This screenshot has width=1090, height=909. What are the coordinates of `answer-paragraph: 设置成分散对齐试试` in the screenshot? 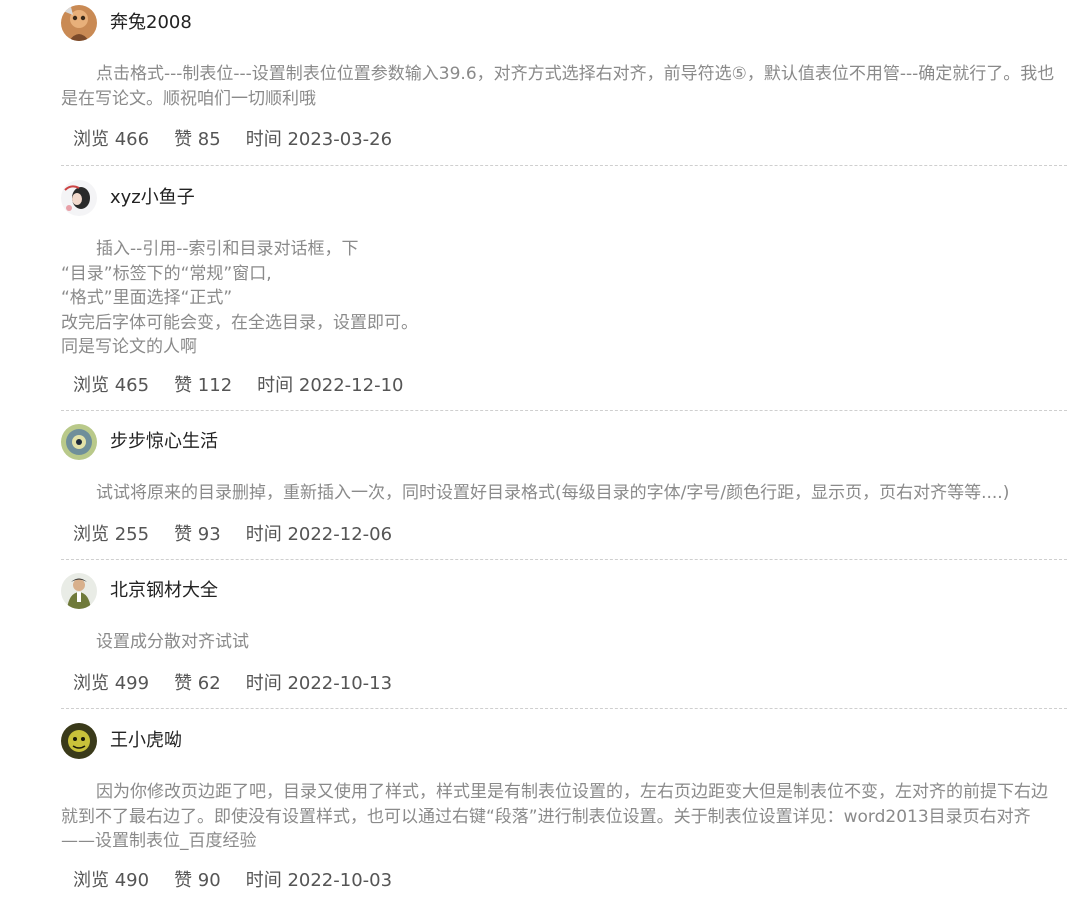 It's located at (172, 642).